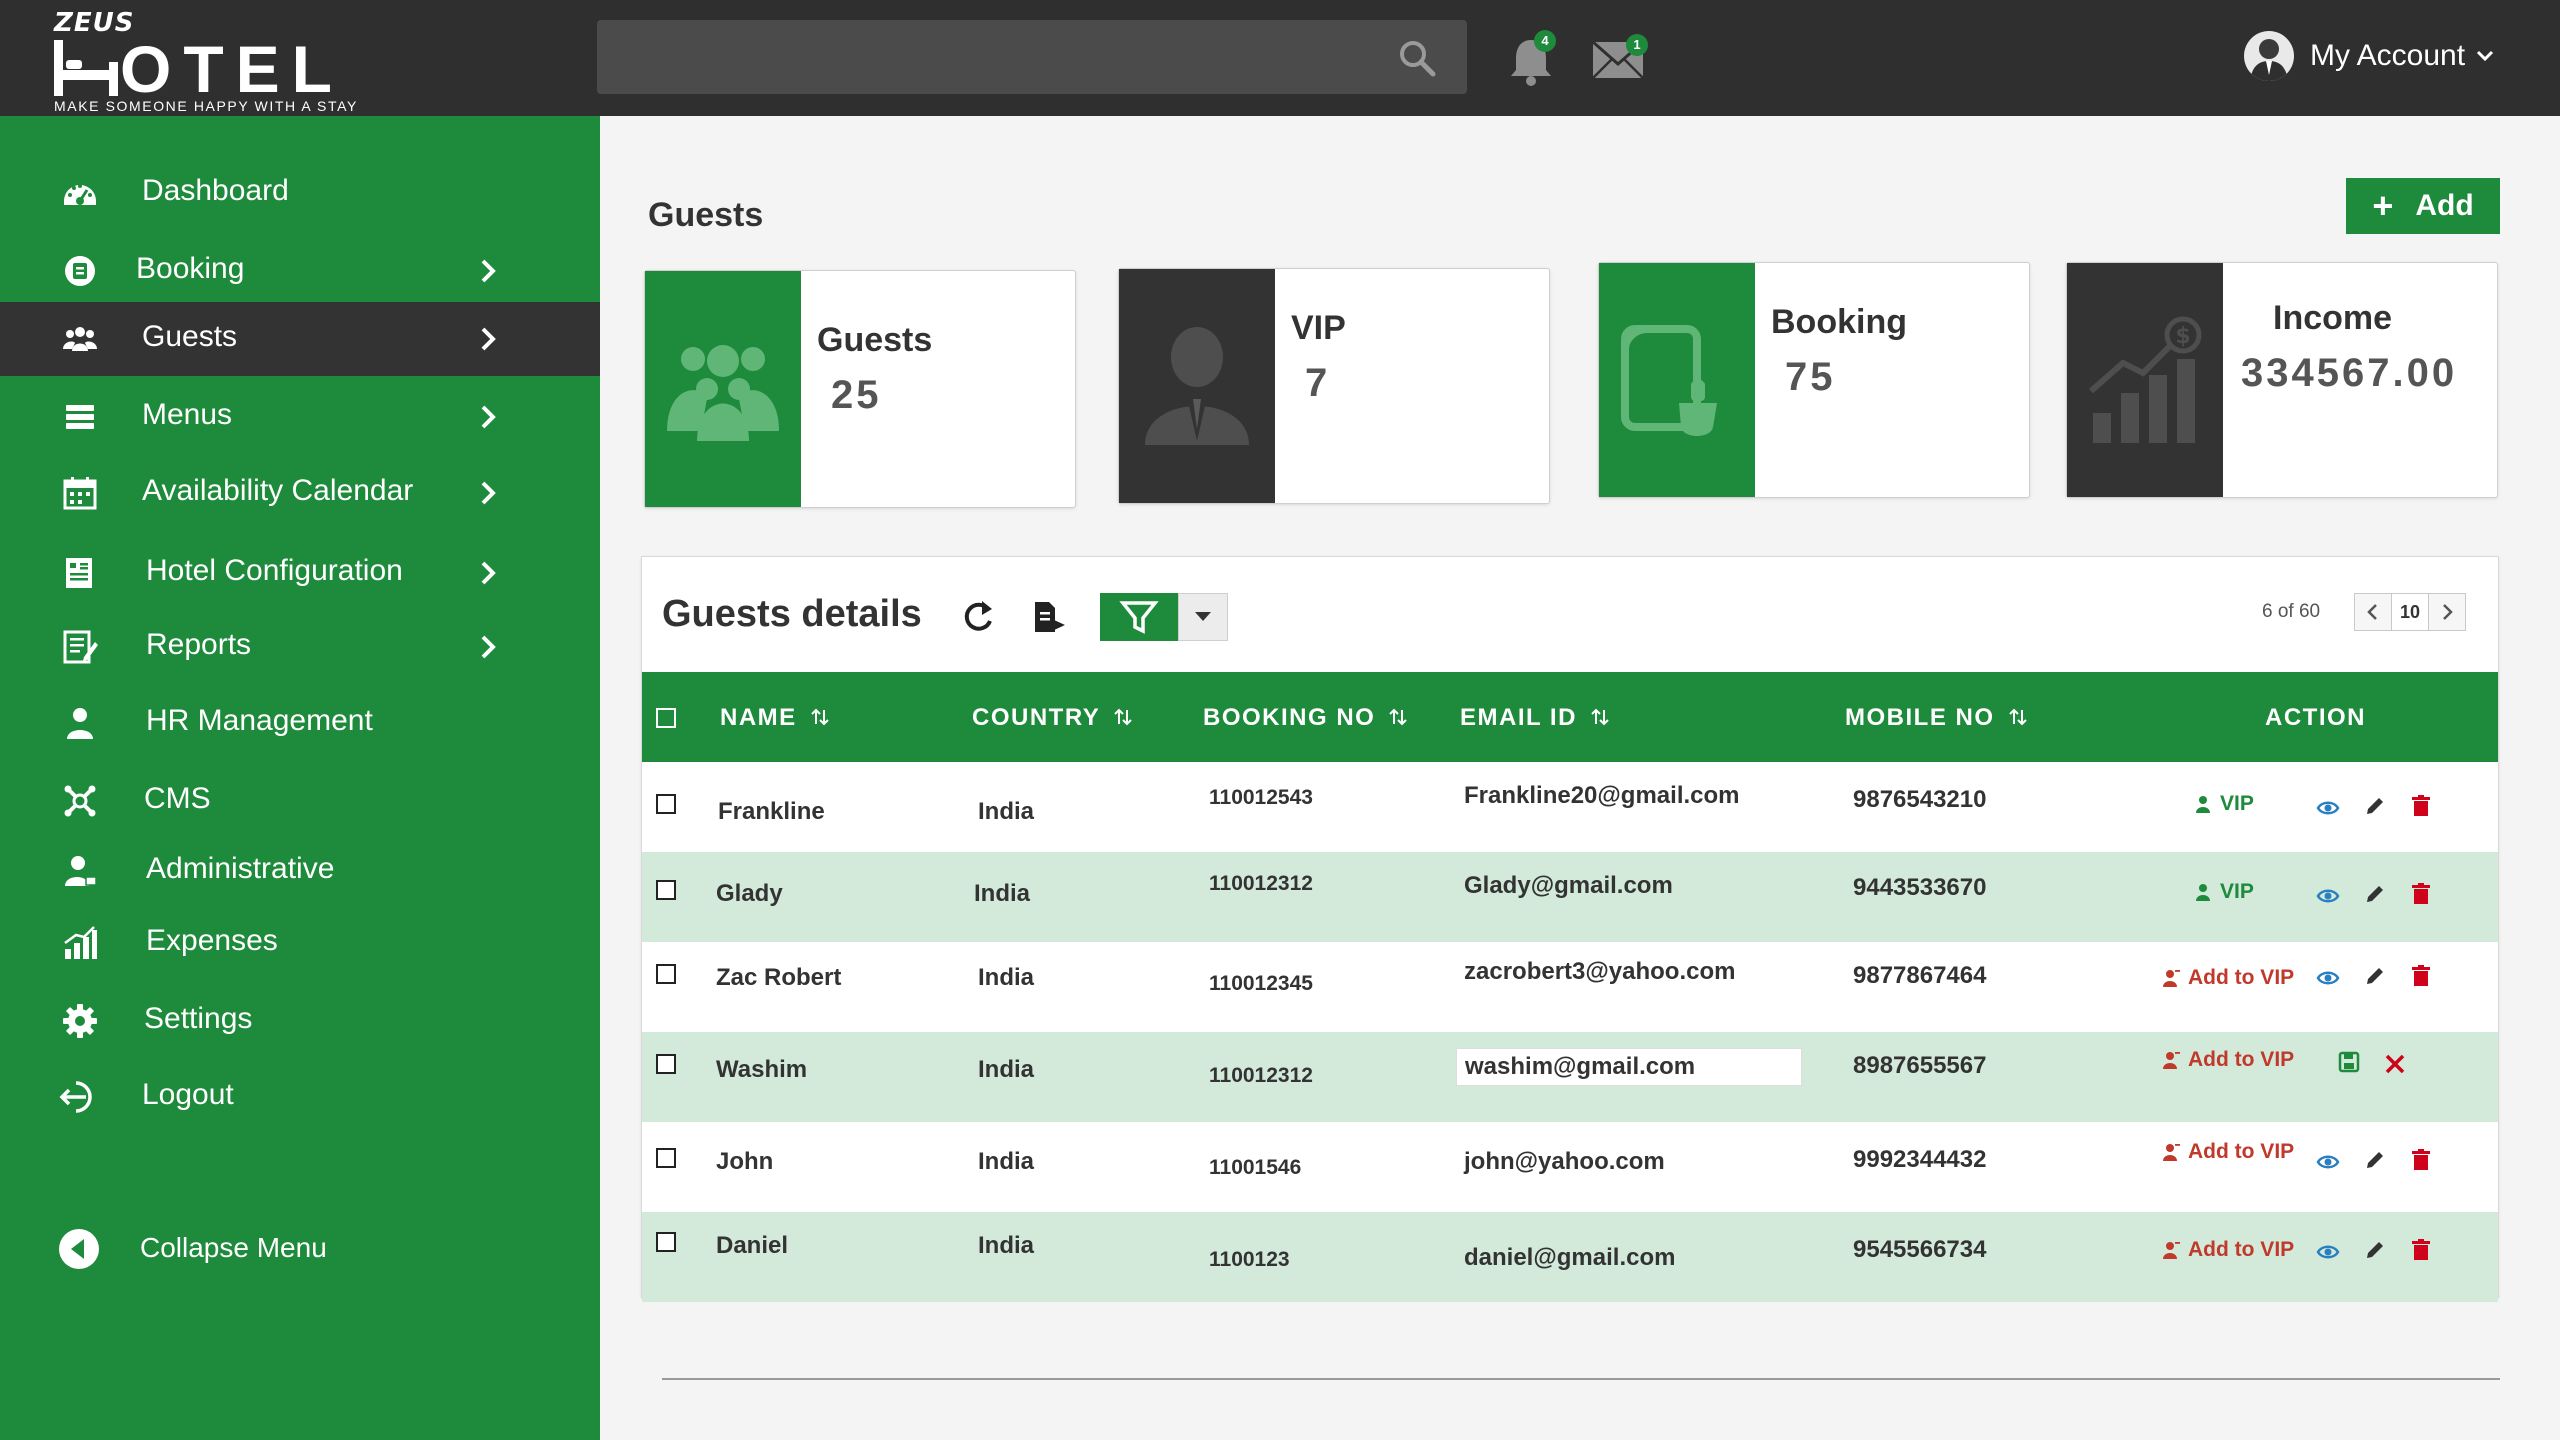 This screenshot has width=2560, height=1440. Describe the element at coordinates (2373, 612) in the screenshot. I see `prev-page-button` at that location.